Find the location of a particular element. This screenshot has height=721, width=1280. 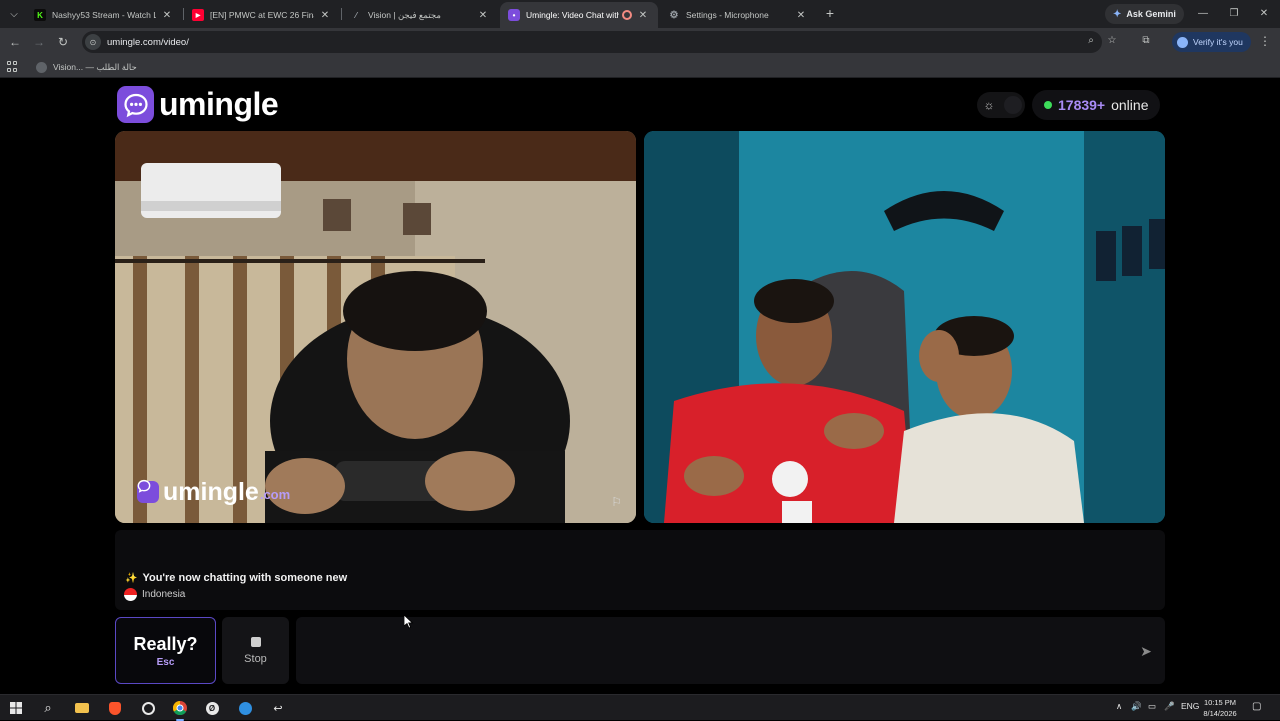

skip-confirm-button: Really? Esc is located at coordinates (165, 650).